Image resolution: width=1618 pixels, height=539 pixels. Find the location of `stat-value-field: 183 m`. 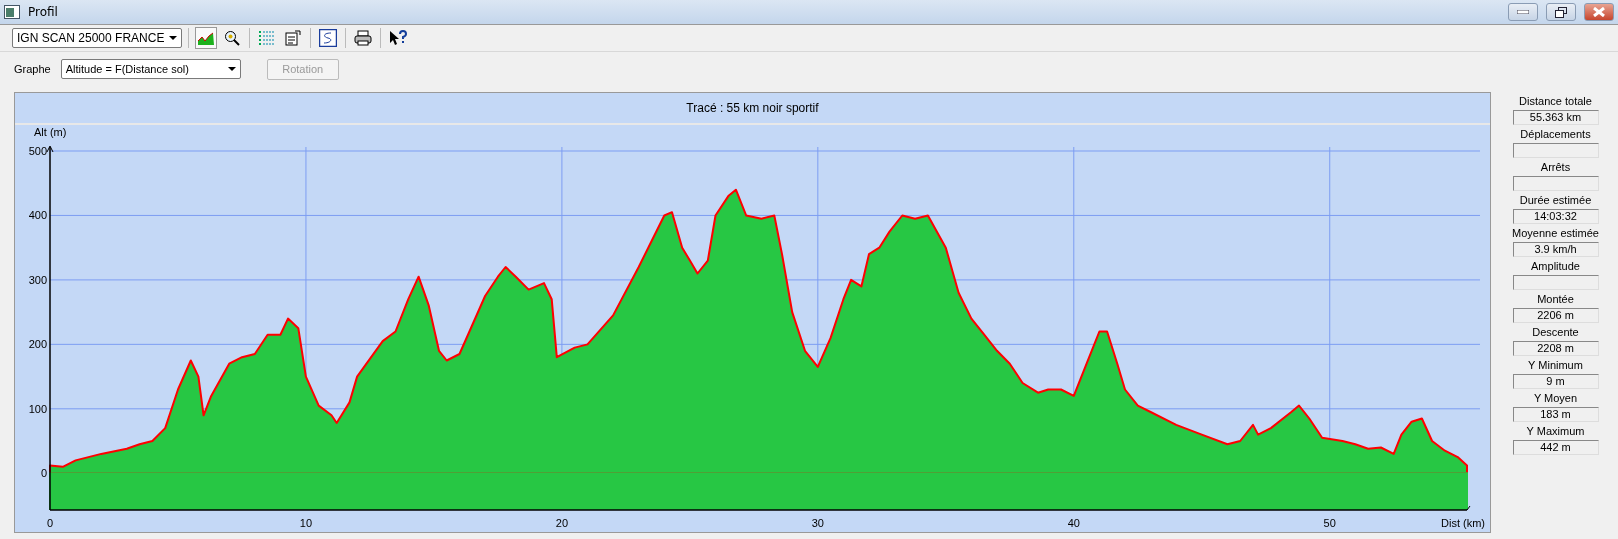

stat-value-field: 183 m is located at coordinates (1555, 414).